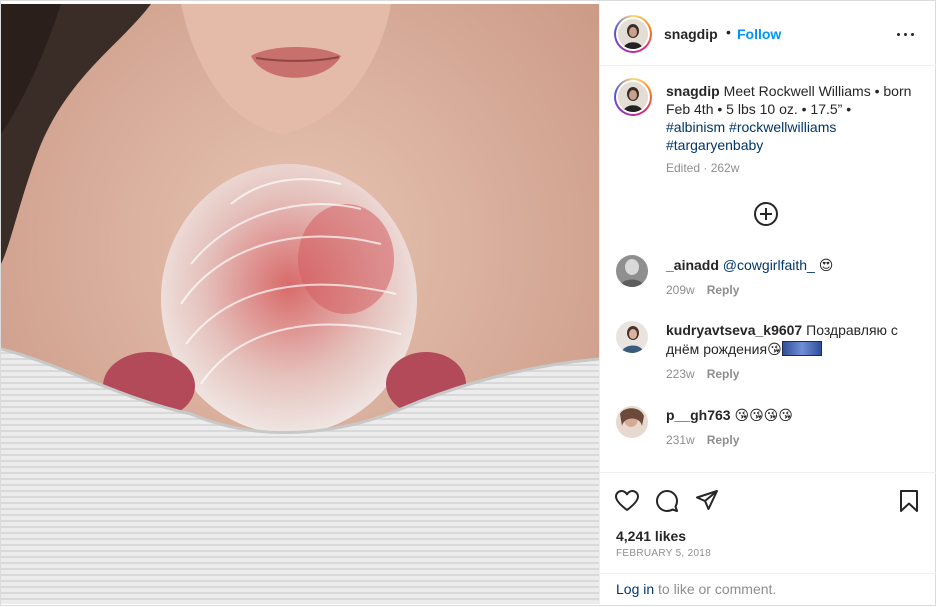  Describe the element at coordinates (763, 415) in the screenshot. I see `comment-body: 😘😘😘😘` at that location.